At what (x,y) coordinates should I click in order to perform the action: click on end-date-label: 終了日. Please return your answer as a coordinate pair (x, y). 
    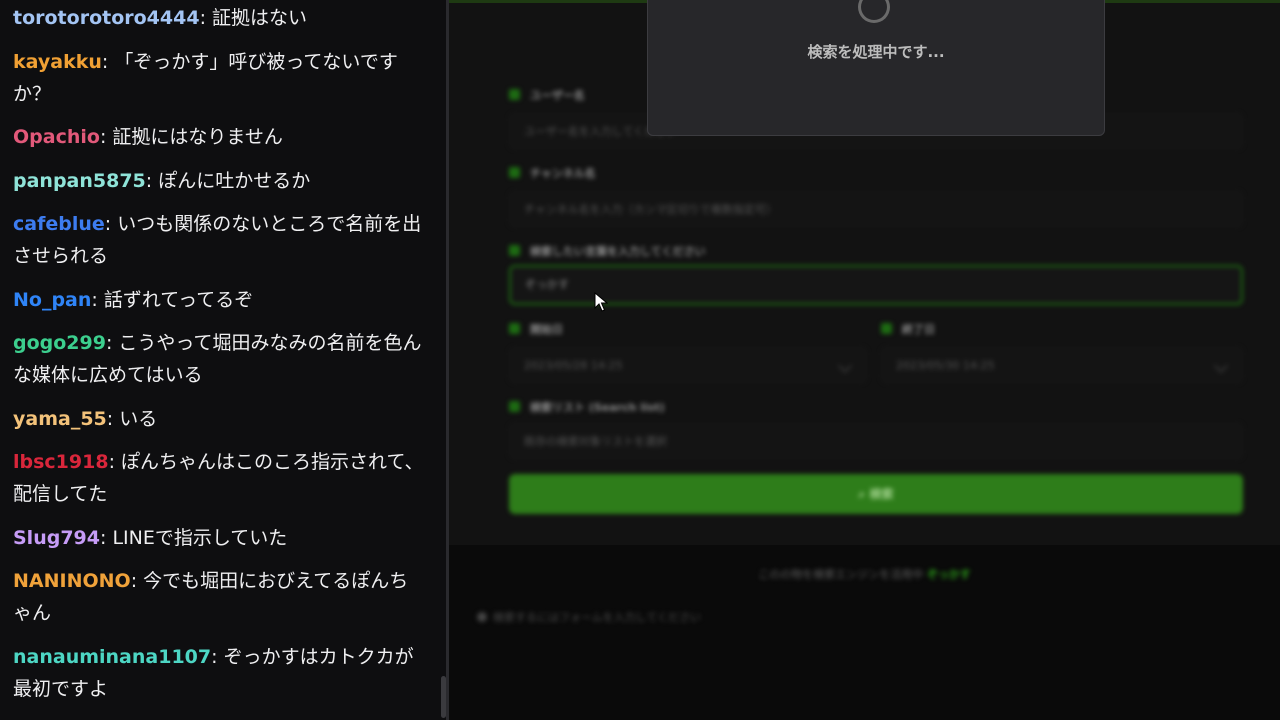
    Looking at the image, I should click on (908, 329).